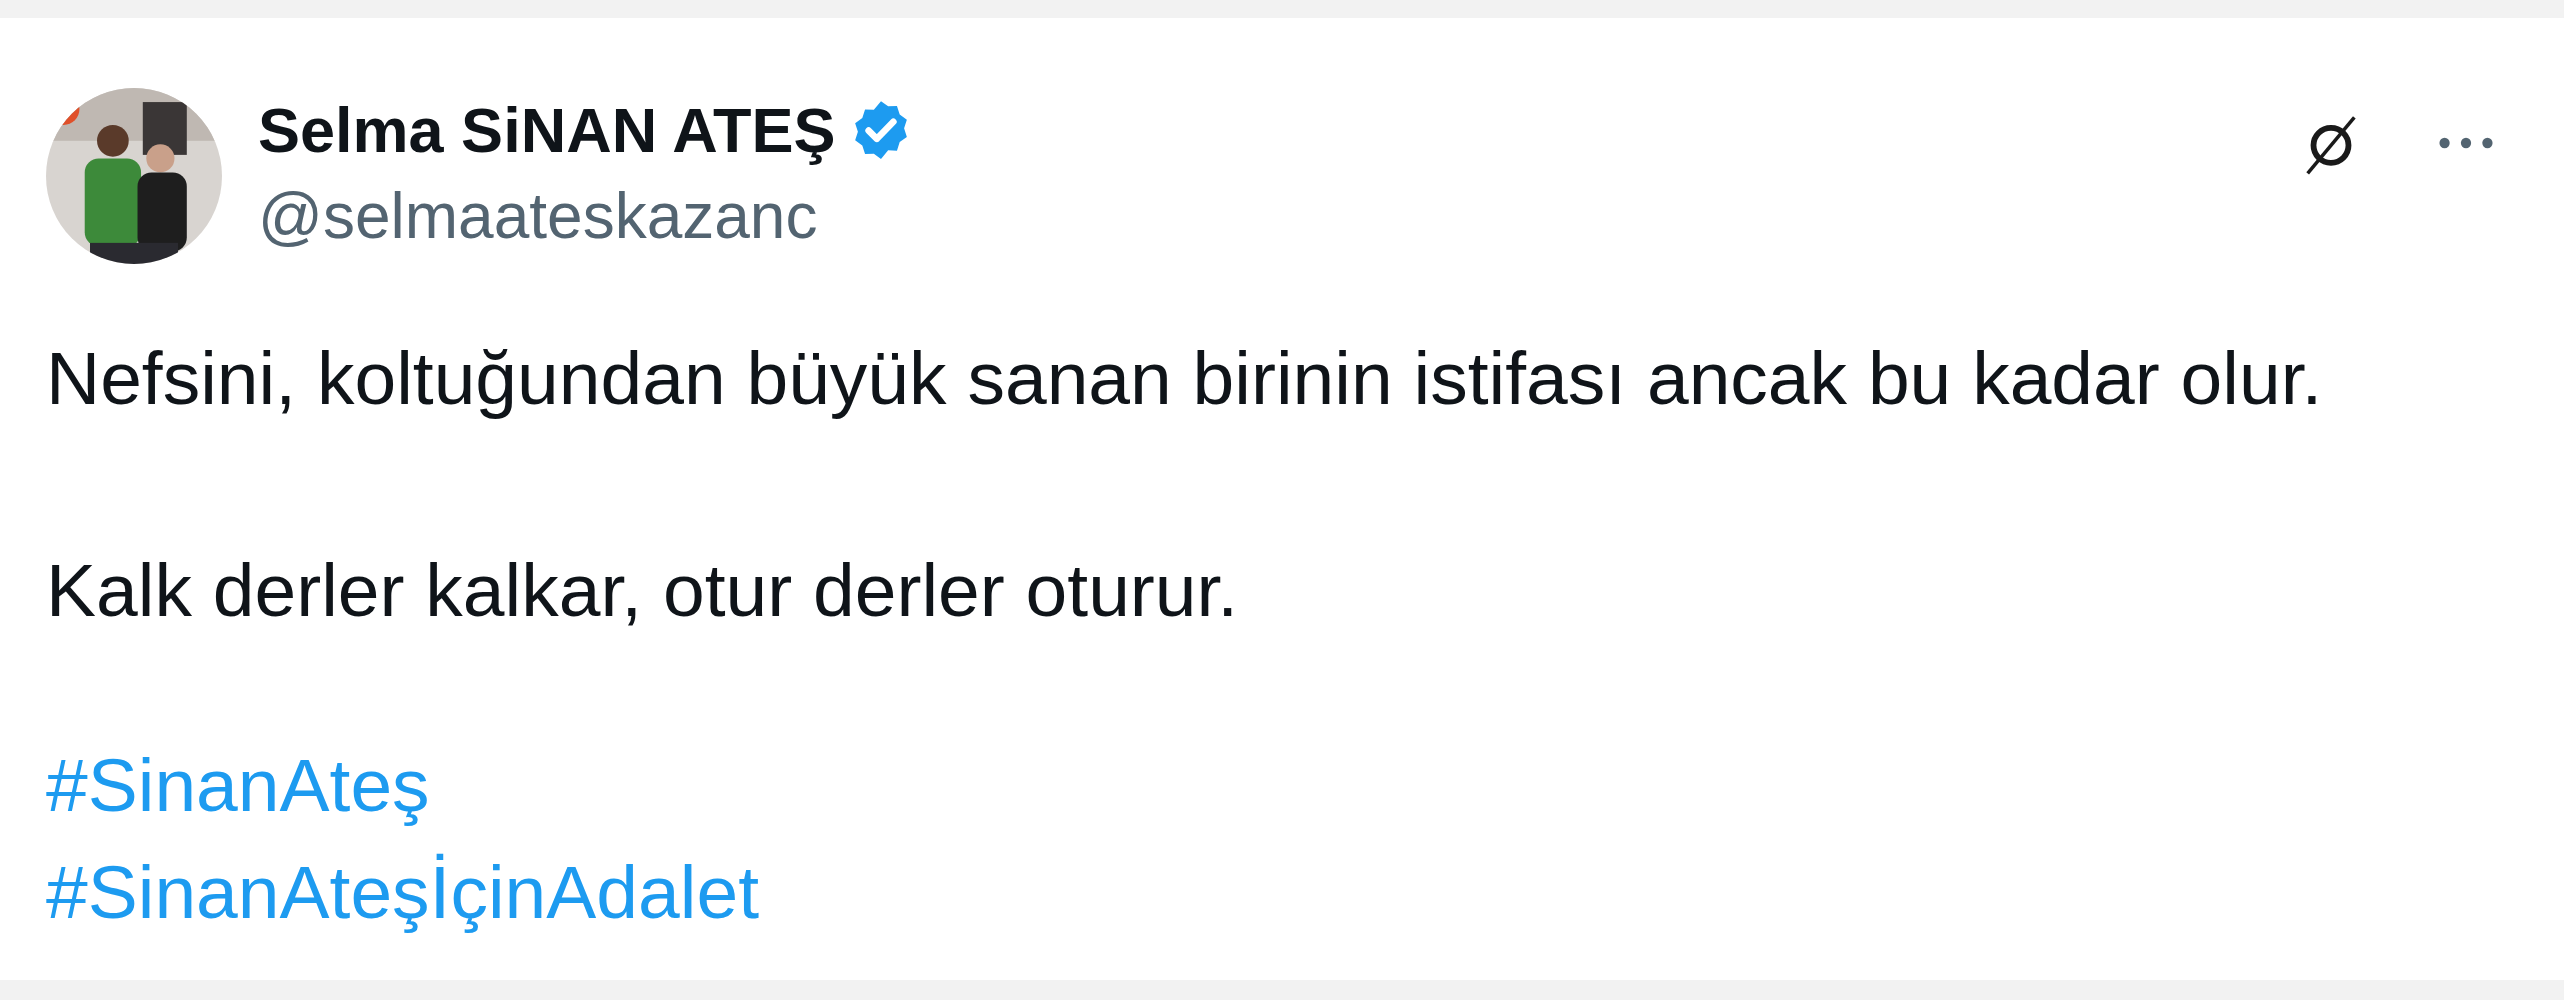  I want to click on author-handle: @selmaateskazanc, so click(586, 216).